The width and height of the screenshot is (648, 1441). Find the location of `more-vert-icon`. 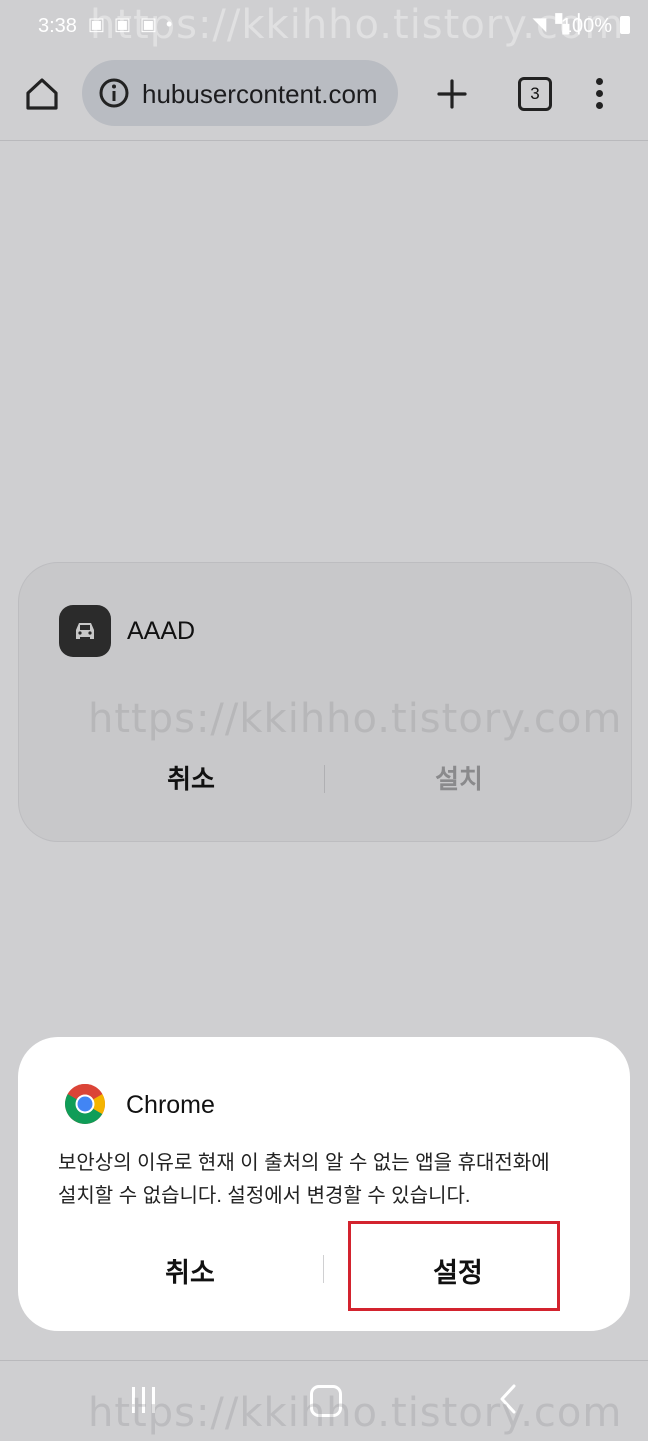

more-vert-icon is located at coordinates (600, 94).